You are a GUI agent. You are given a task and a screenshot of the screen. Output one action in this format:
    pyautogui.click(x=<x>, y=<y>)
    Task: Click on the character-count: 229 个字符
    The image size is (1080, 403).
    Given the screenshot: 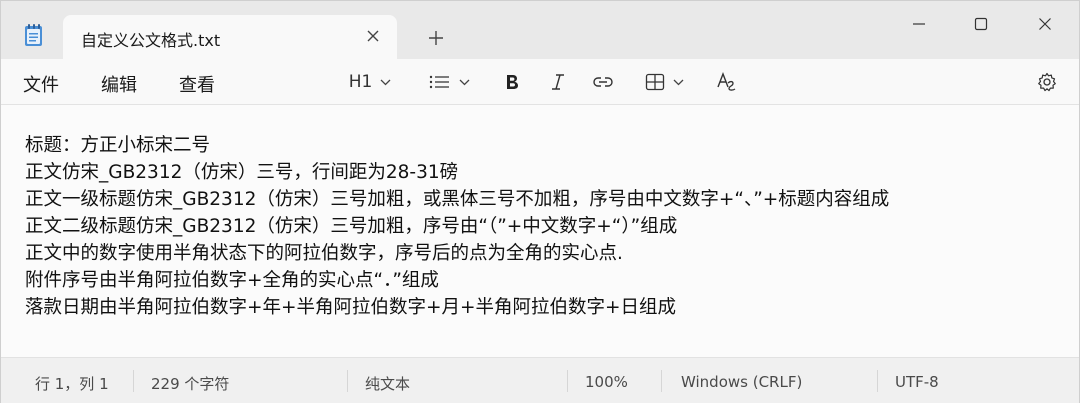 What is the action you would take?
    pyautogui.click(x=190, y=384)
    